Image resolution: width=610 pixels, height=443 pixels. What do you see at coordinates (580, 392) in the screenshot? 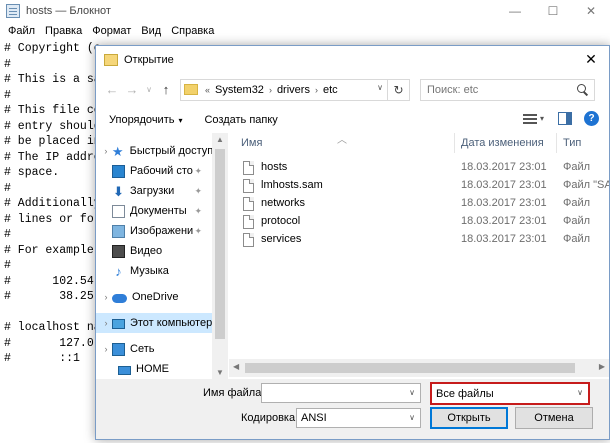
I see `filetype-dropdown-icon: ∨` at bounding box center [580, 392].